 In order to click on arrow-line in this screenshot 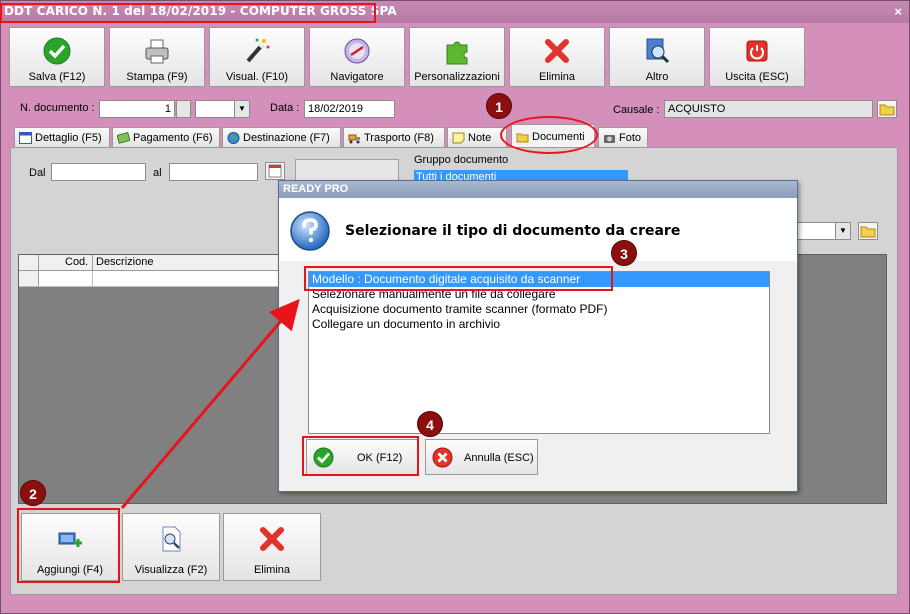, I will do `click(210, 403)`.